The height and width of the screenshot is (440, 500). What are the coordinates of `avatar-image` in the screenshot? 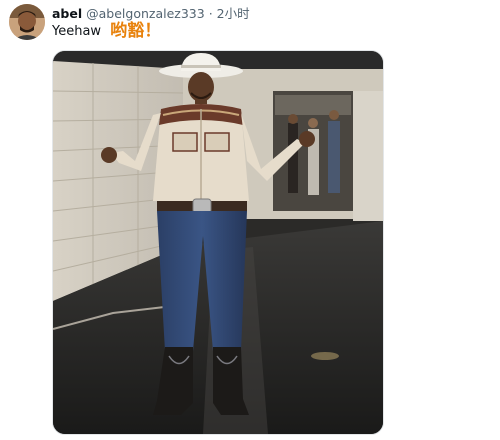 It's located at (27, 22).